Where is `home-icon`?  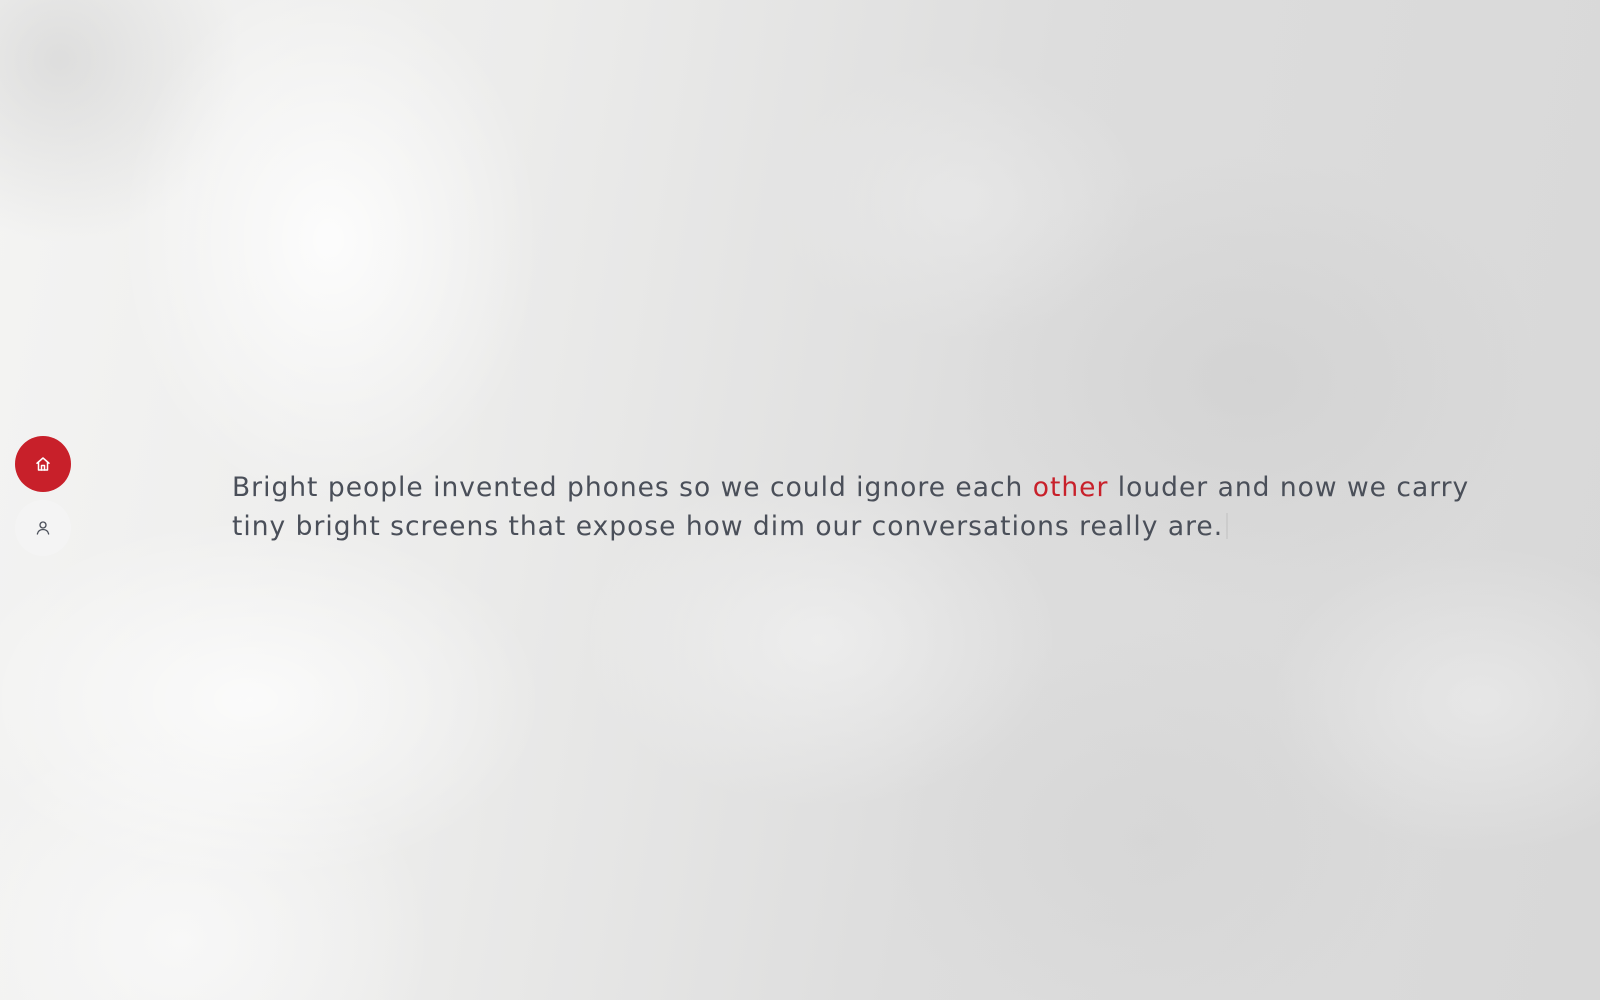 home-icon is located at coordinates (43, 464).